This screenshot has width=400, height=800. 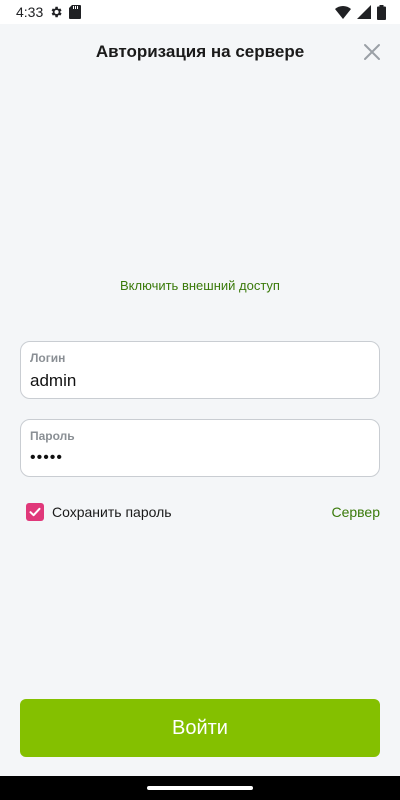 I want to click on enable-external-access-link: Включить внешний доступ, so click(x=200, y=285).